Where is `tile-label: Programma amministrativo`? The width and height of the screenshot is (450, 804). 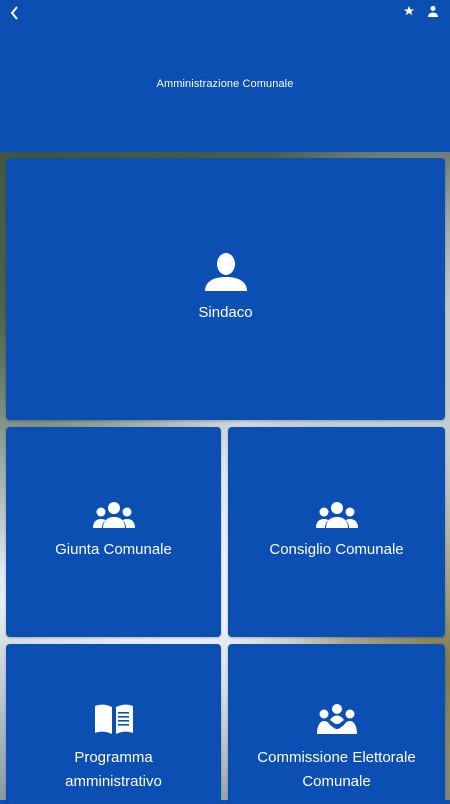
tile-label: Programma amministrativo is located at coordinates (113, 770).